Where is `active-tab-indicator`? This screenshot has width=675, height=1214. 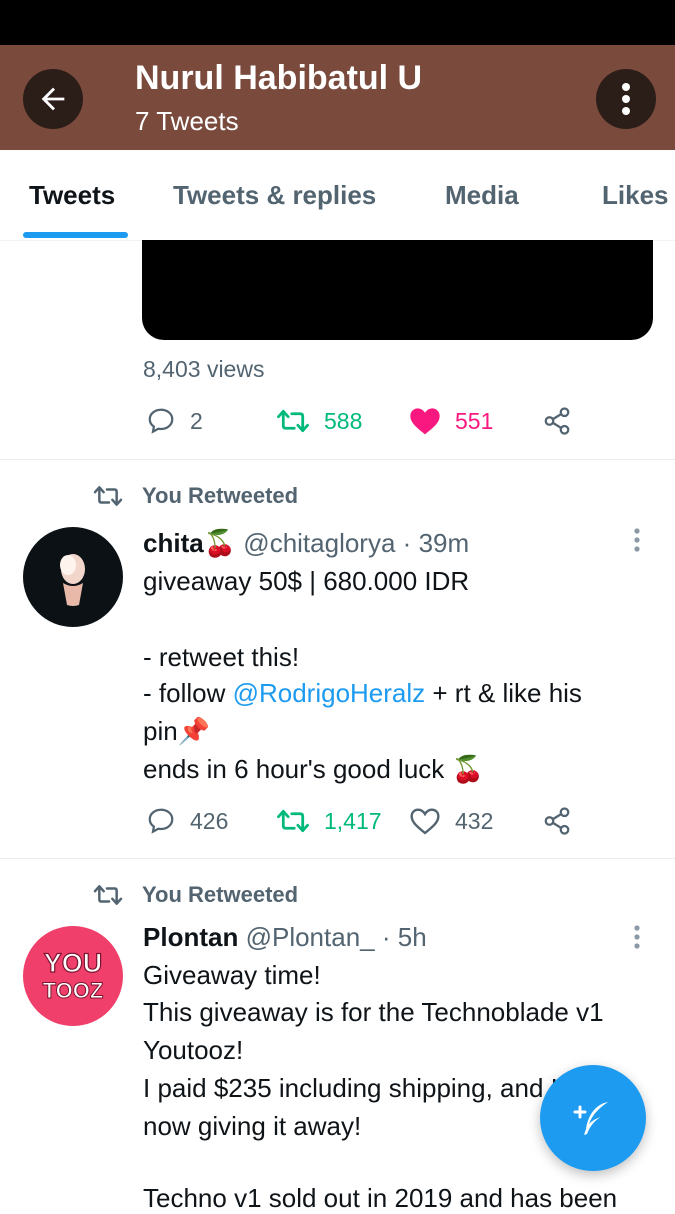
active-tab-indicator is located at coordinates (75, 235).